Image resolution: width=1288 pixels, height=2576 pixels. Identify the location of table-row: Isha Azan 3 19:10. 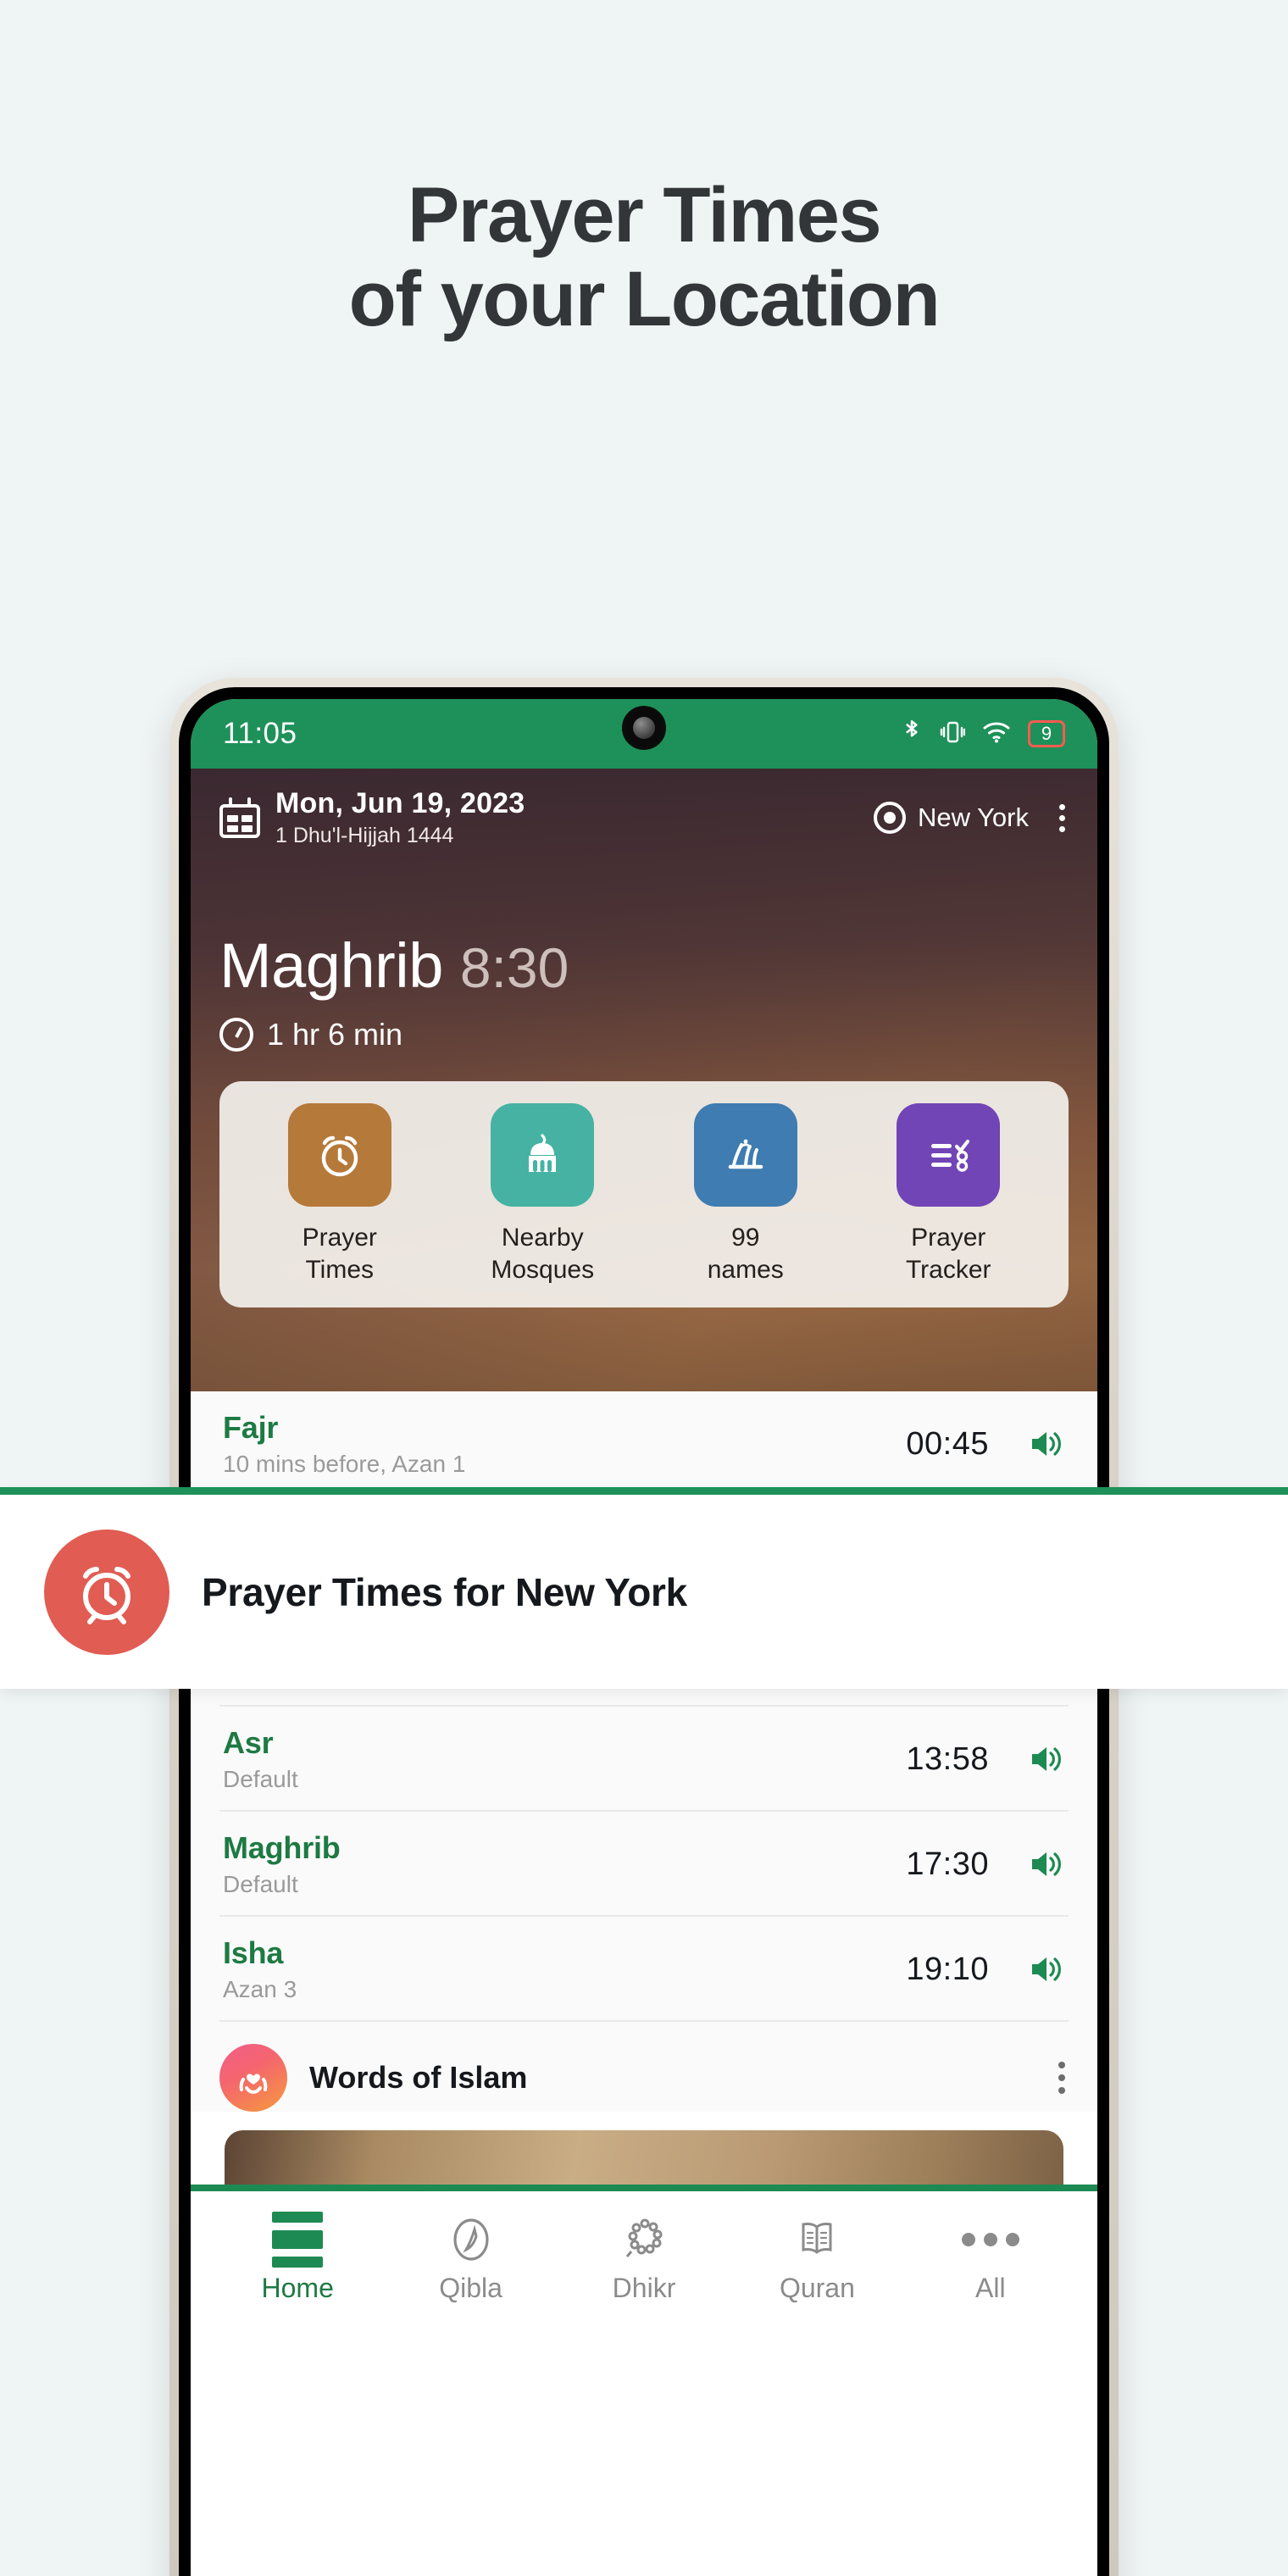
(644, 1969).